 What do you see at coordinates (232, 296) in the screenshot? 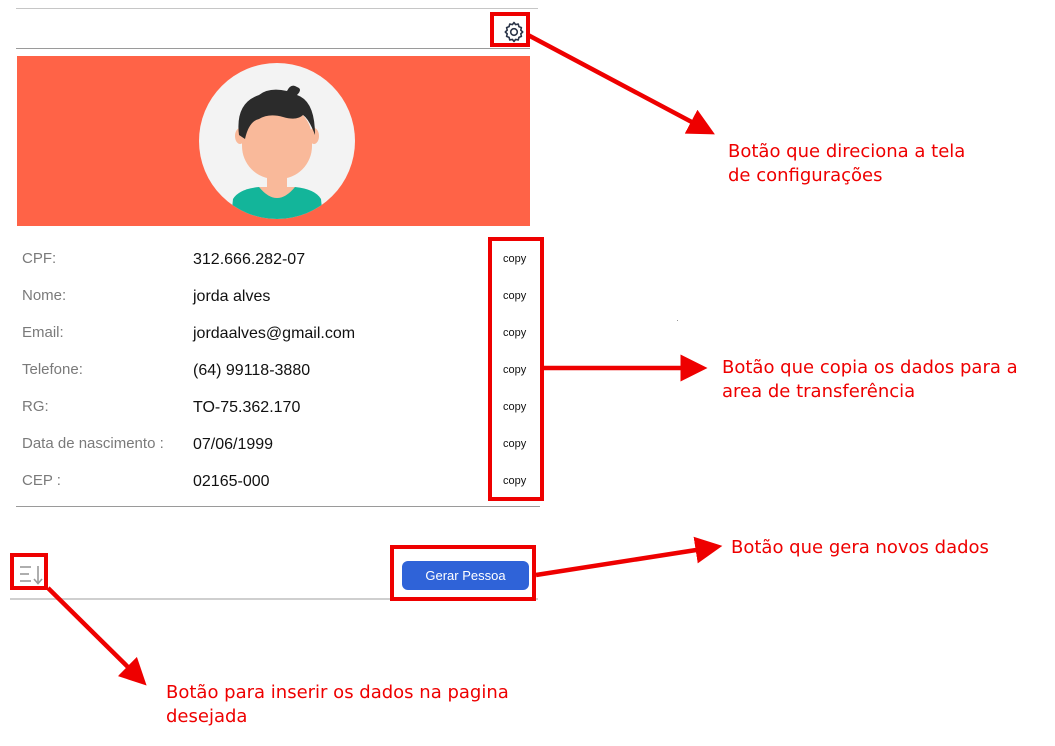
I see `field-value: jorda alves` at bounding box center [232, 296].